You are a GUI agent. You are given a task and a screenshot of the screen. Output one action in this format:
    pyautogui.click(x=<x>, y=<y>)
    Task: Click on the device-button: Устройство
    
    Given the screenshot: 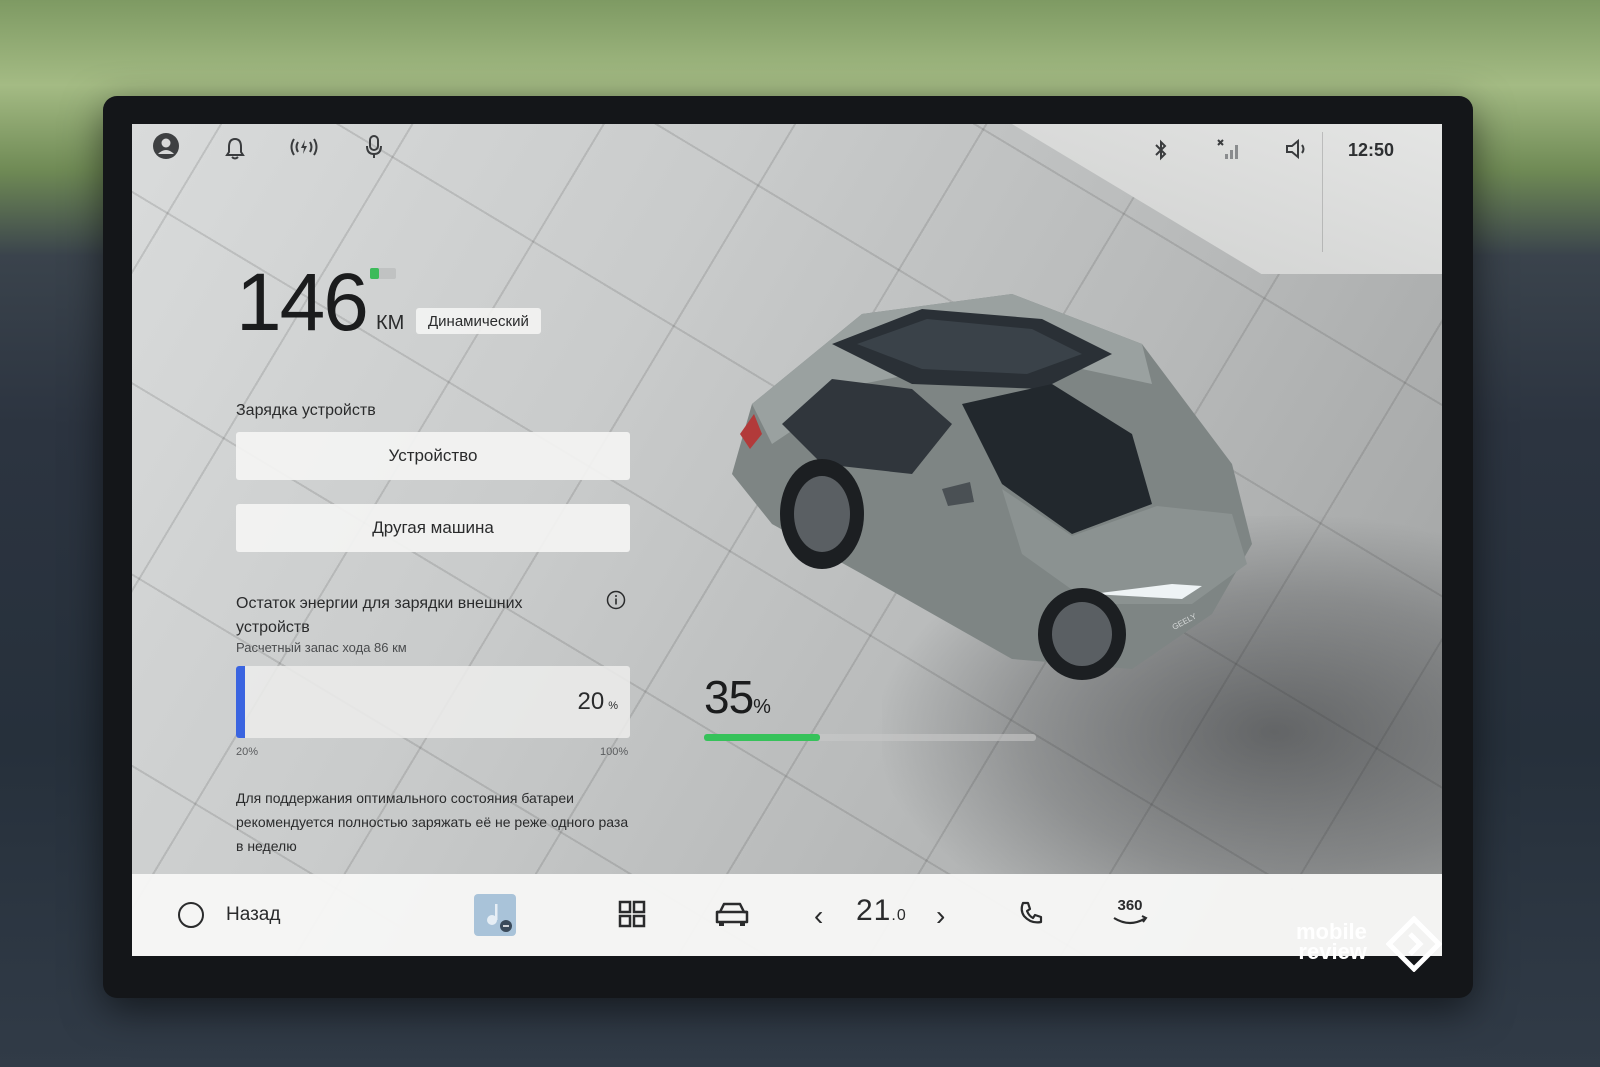 What is the action you would take?
    pyautogui.click(x=433, y=456)
    